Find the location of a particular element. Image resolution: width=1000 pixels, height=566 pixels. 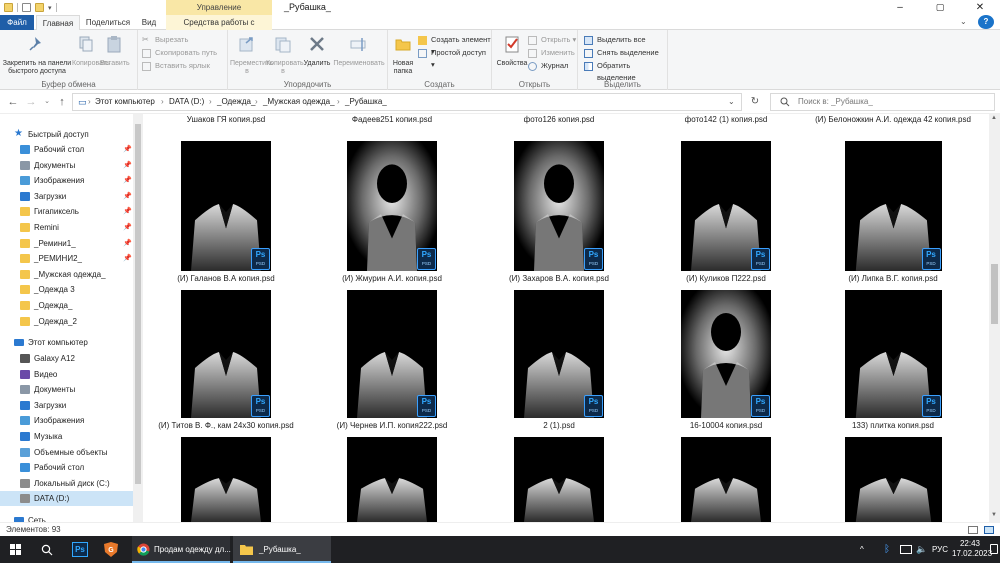

new-folder-icon is located at coordinates (39, 7).